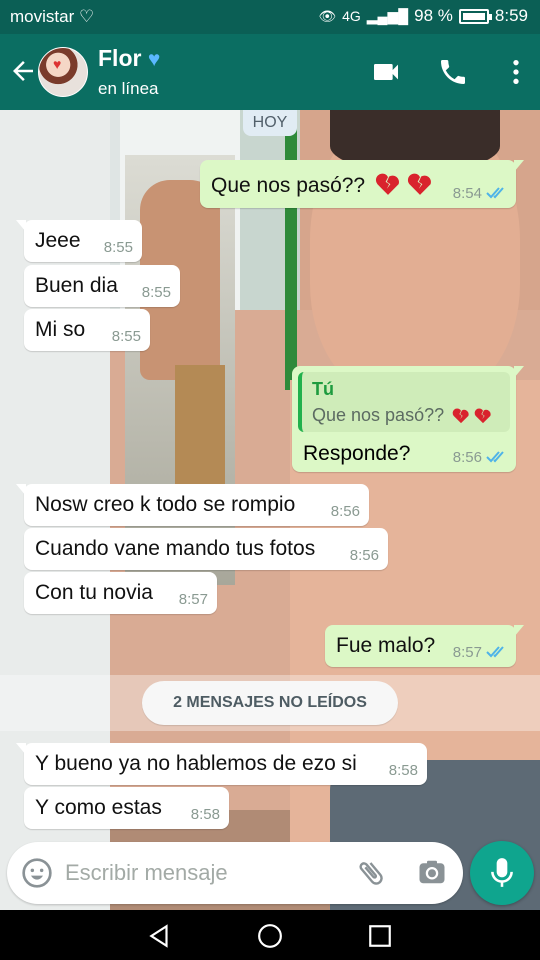 The image size is (540, 960). I want to click on message-incoming: Y como estas 8:58, so click(126, 808).